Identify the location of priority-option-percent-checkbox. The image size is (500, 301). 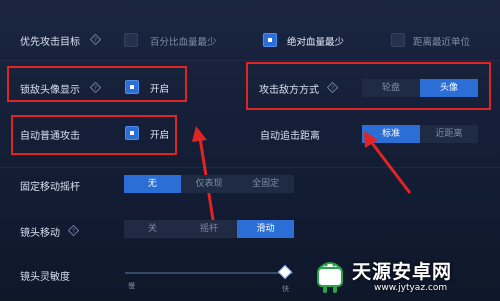
(131, 40).